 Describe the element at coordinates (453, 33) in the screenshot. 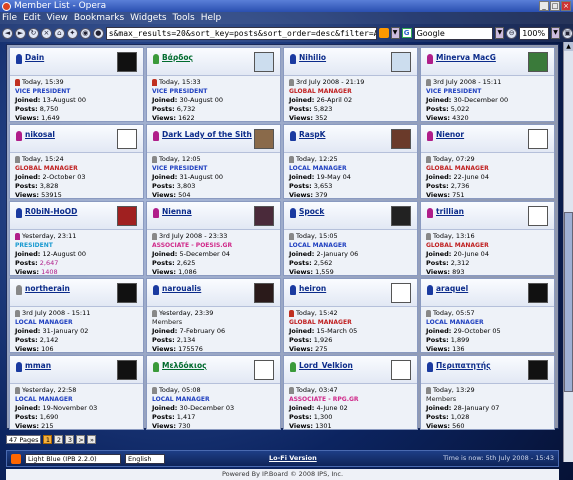

I see `search-input: Google` at that location.